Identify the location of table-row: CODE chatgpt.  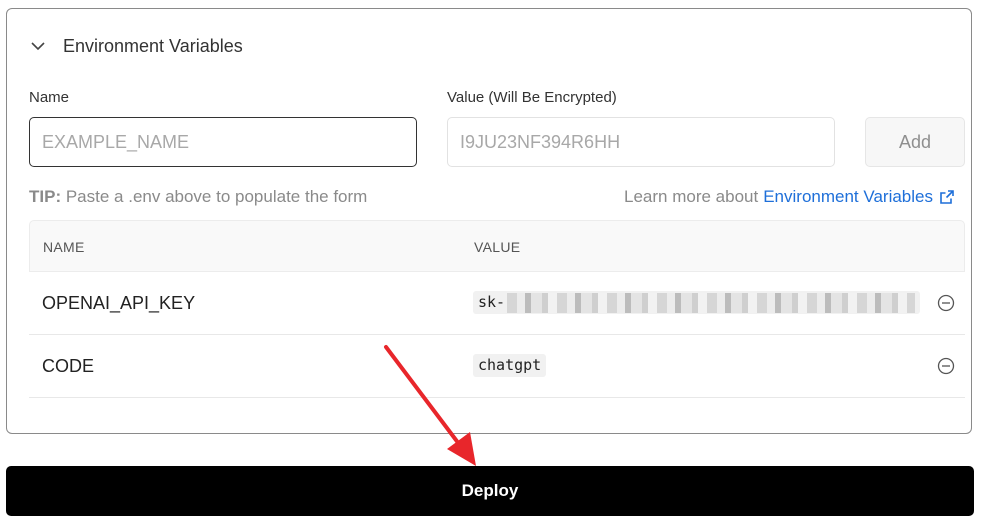
(497, 366).